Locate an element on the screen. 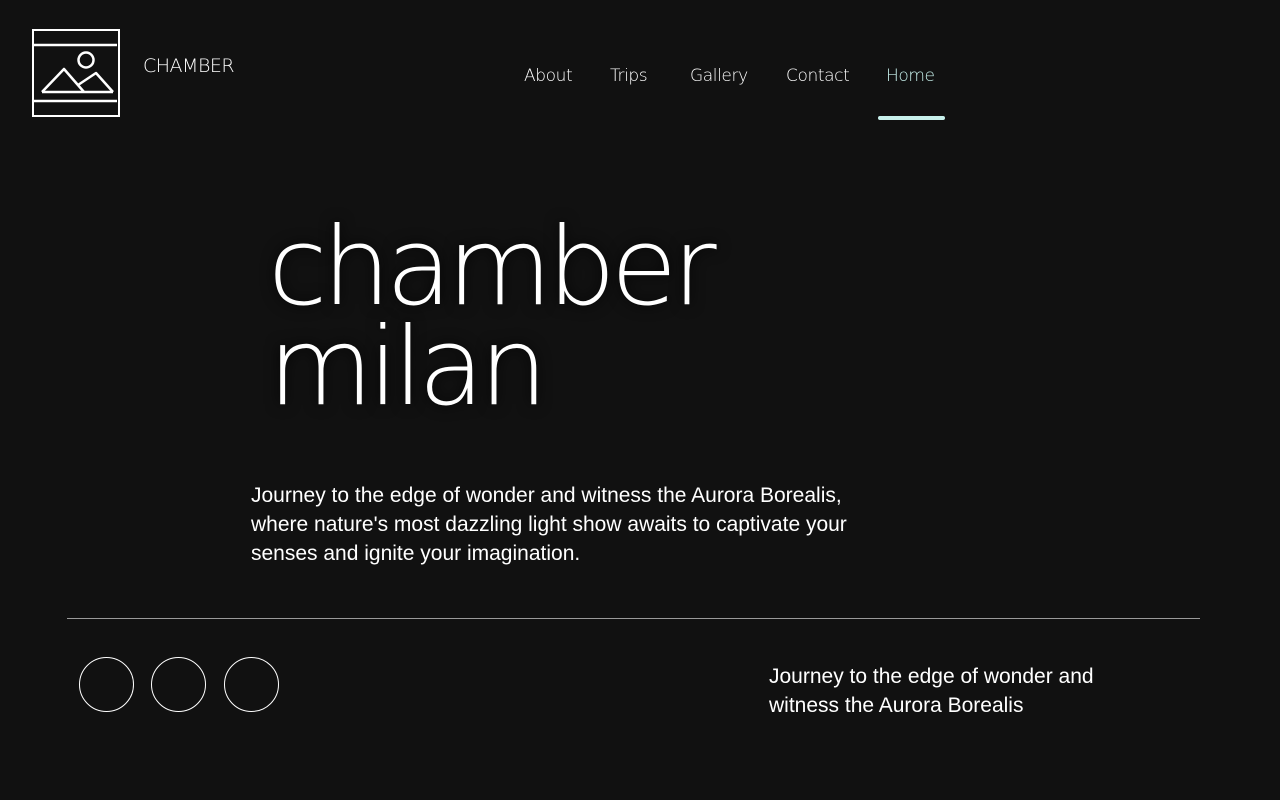  logo is located at coordinates (76, 73).